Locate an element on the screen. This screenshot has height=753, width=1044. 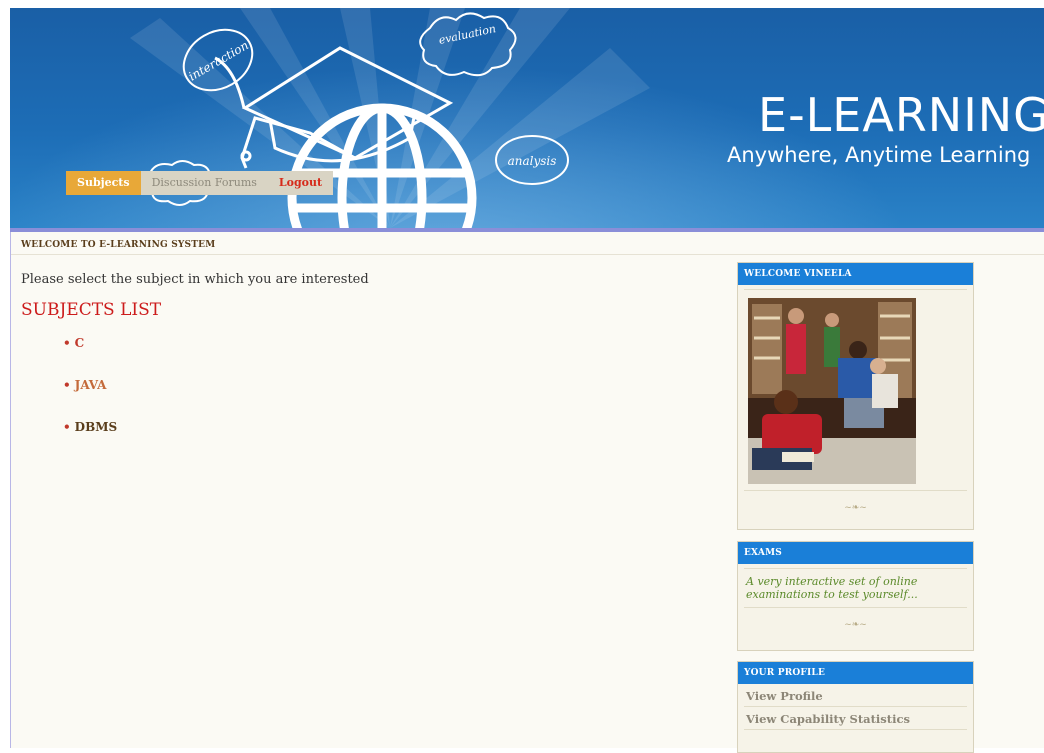
subjects-list: • C • JAVA • DBMS is located at coordinates (90, 399).